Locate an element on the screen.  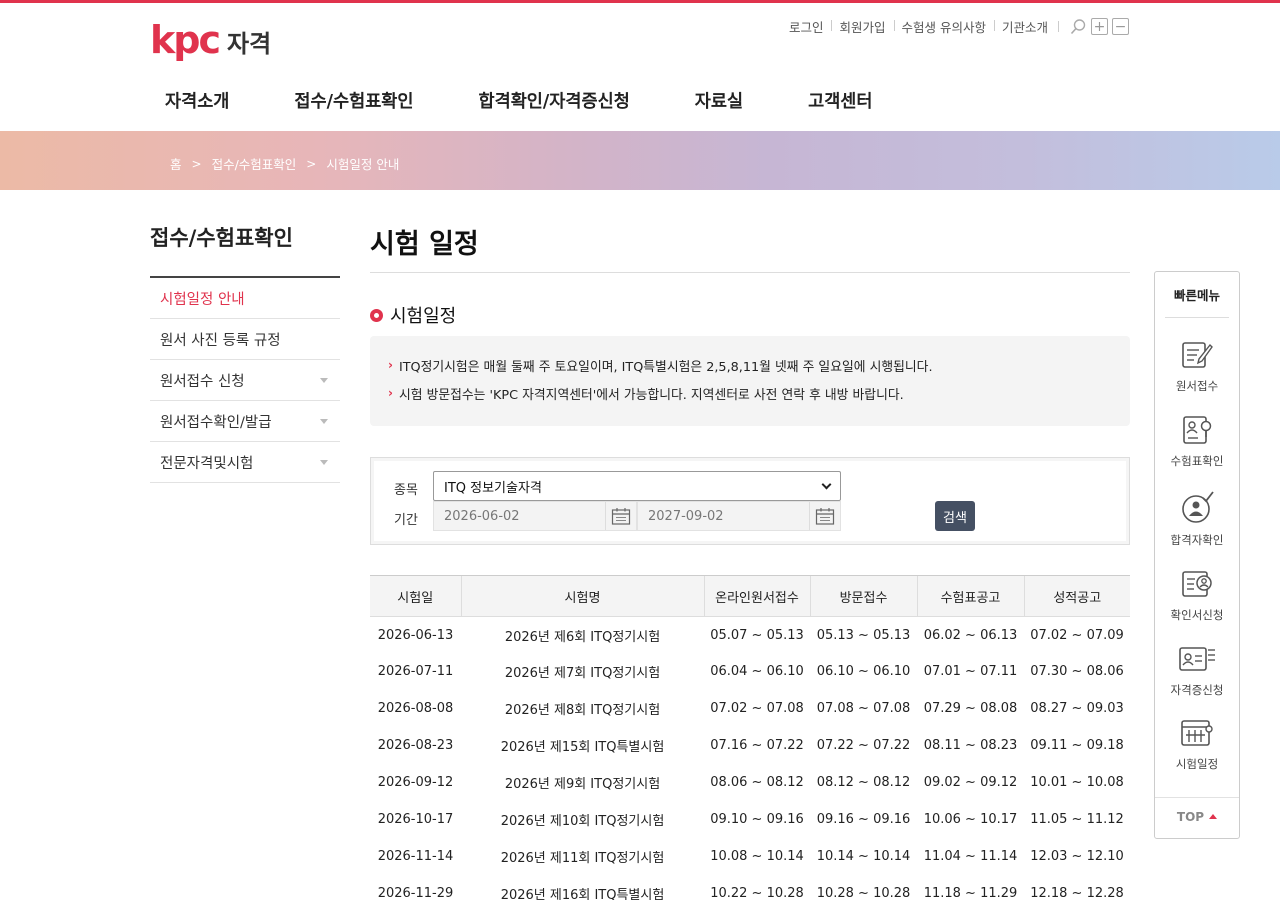
zoom-in-icon: + is located at coordinates (1099, 26).